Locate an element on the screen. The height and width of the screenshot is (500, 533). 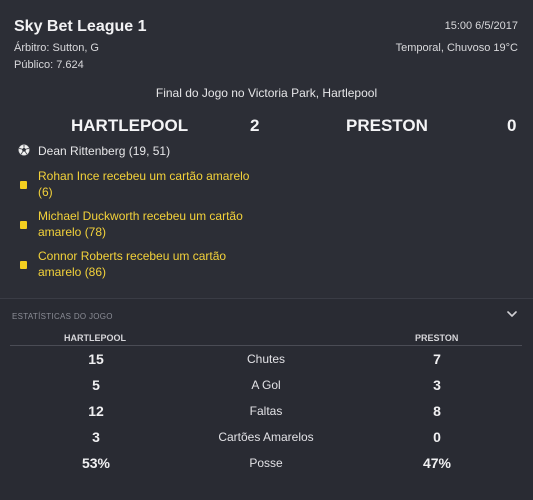
stat-row: 15 Chutes 7 is located at coordinates (266, 361).